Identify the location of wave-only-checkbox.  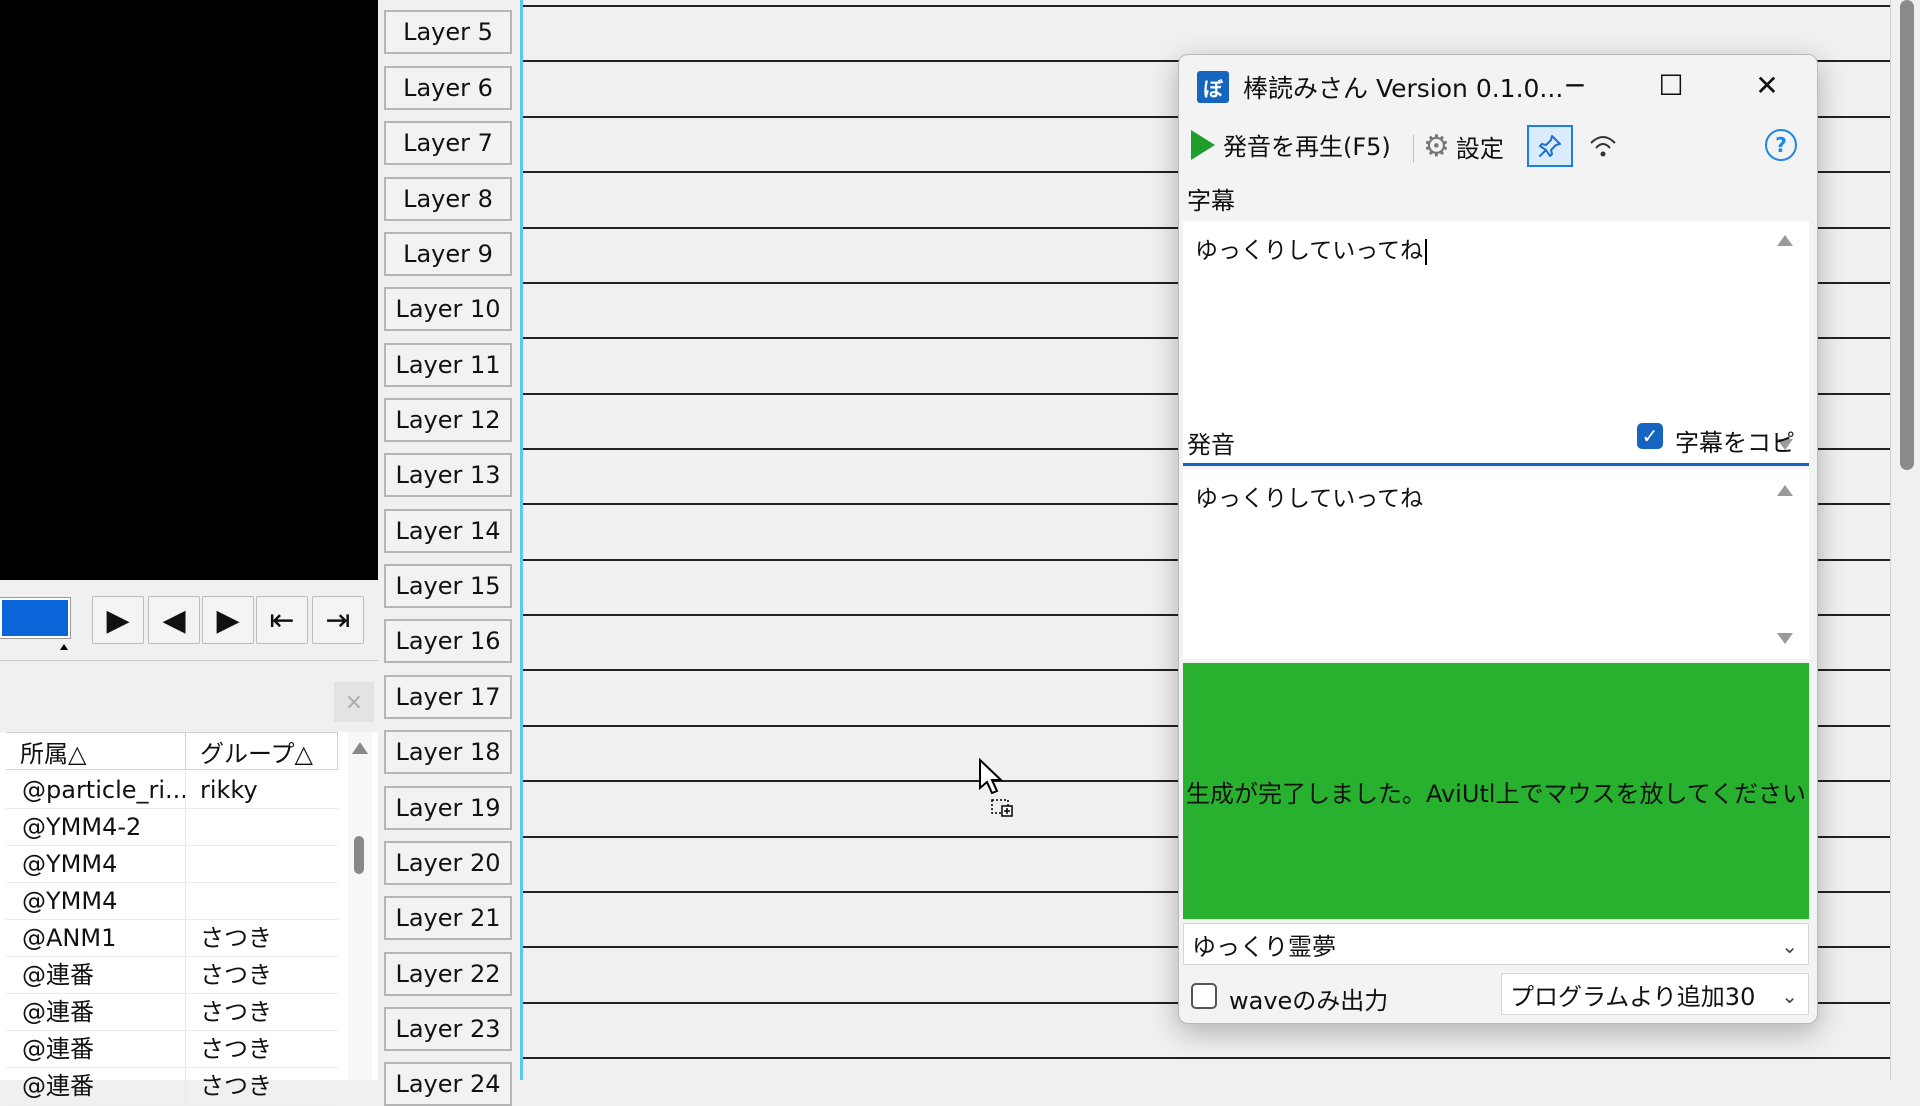
(1204, 996).